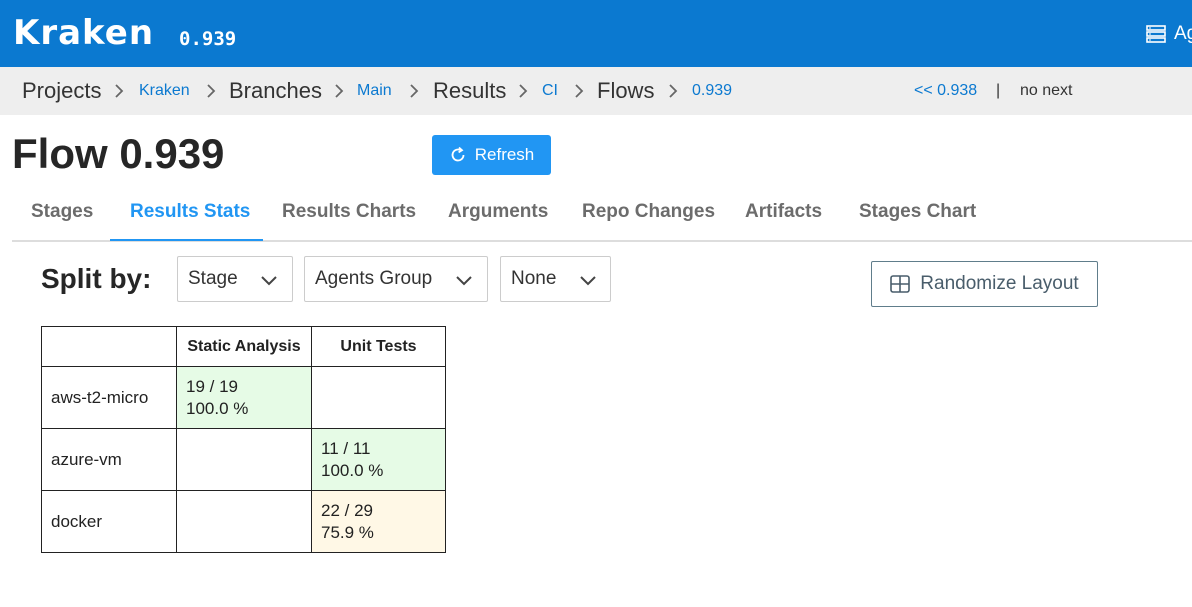  Describe the element at coordinates (1156, 34) in the screenshot. I see `server-icon` at that location.